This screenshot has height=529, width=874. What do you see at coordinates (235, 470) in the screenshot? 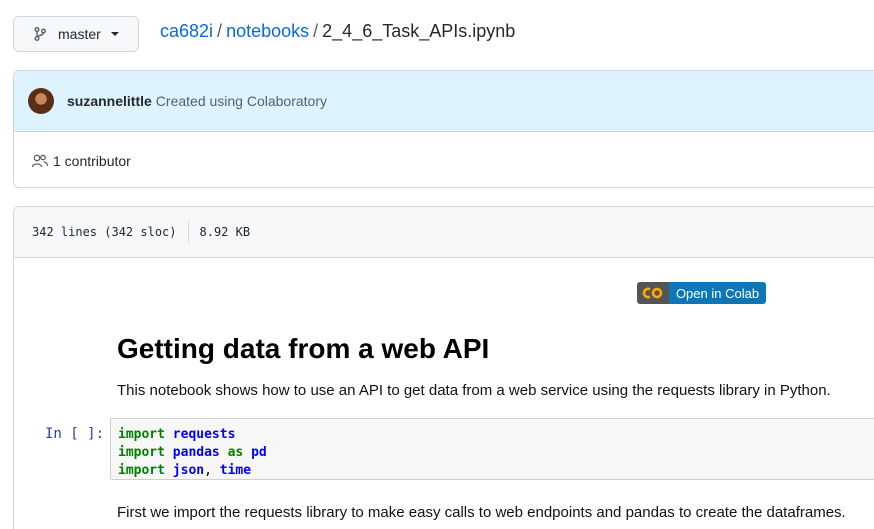
I see `code-module: time` at bounding box center [235, 470].